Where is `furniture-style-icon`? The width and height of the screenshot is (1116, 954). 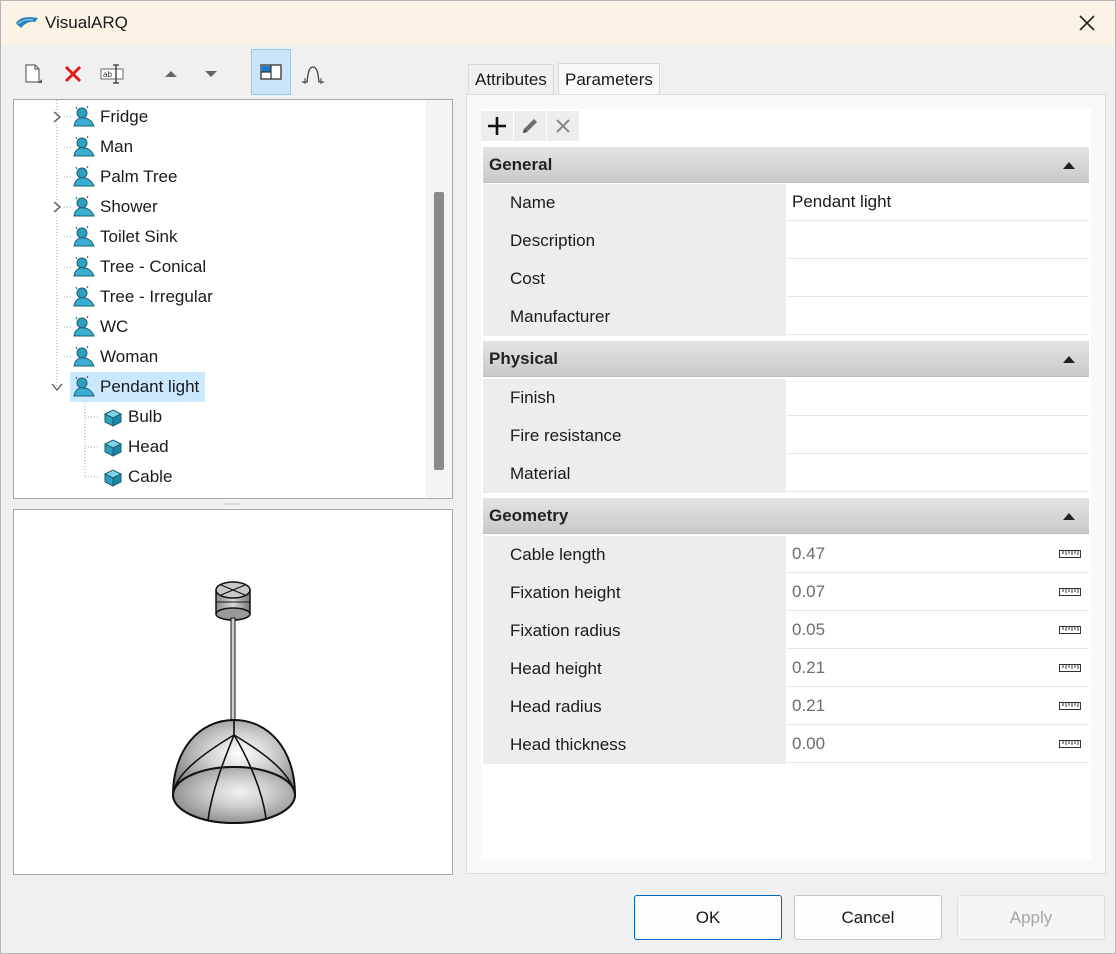
furniture-style-icon is located at coordinates (84, 116).